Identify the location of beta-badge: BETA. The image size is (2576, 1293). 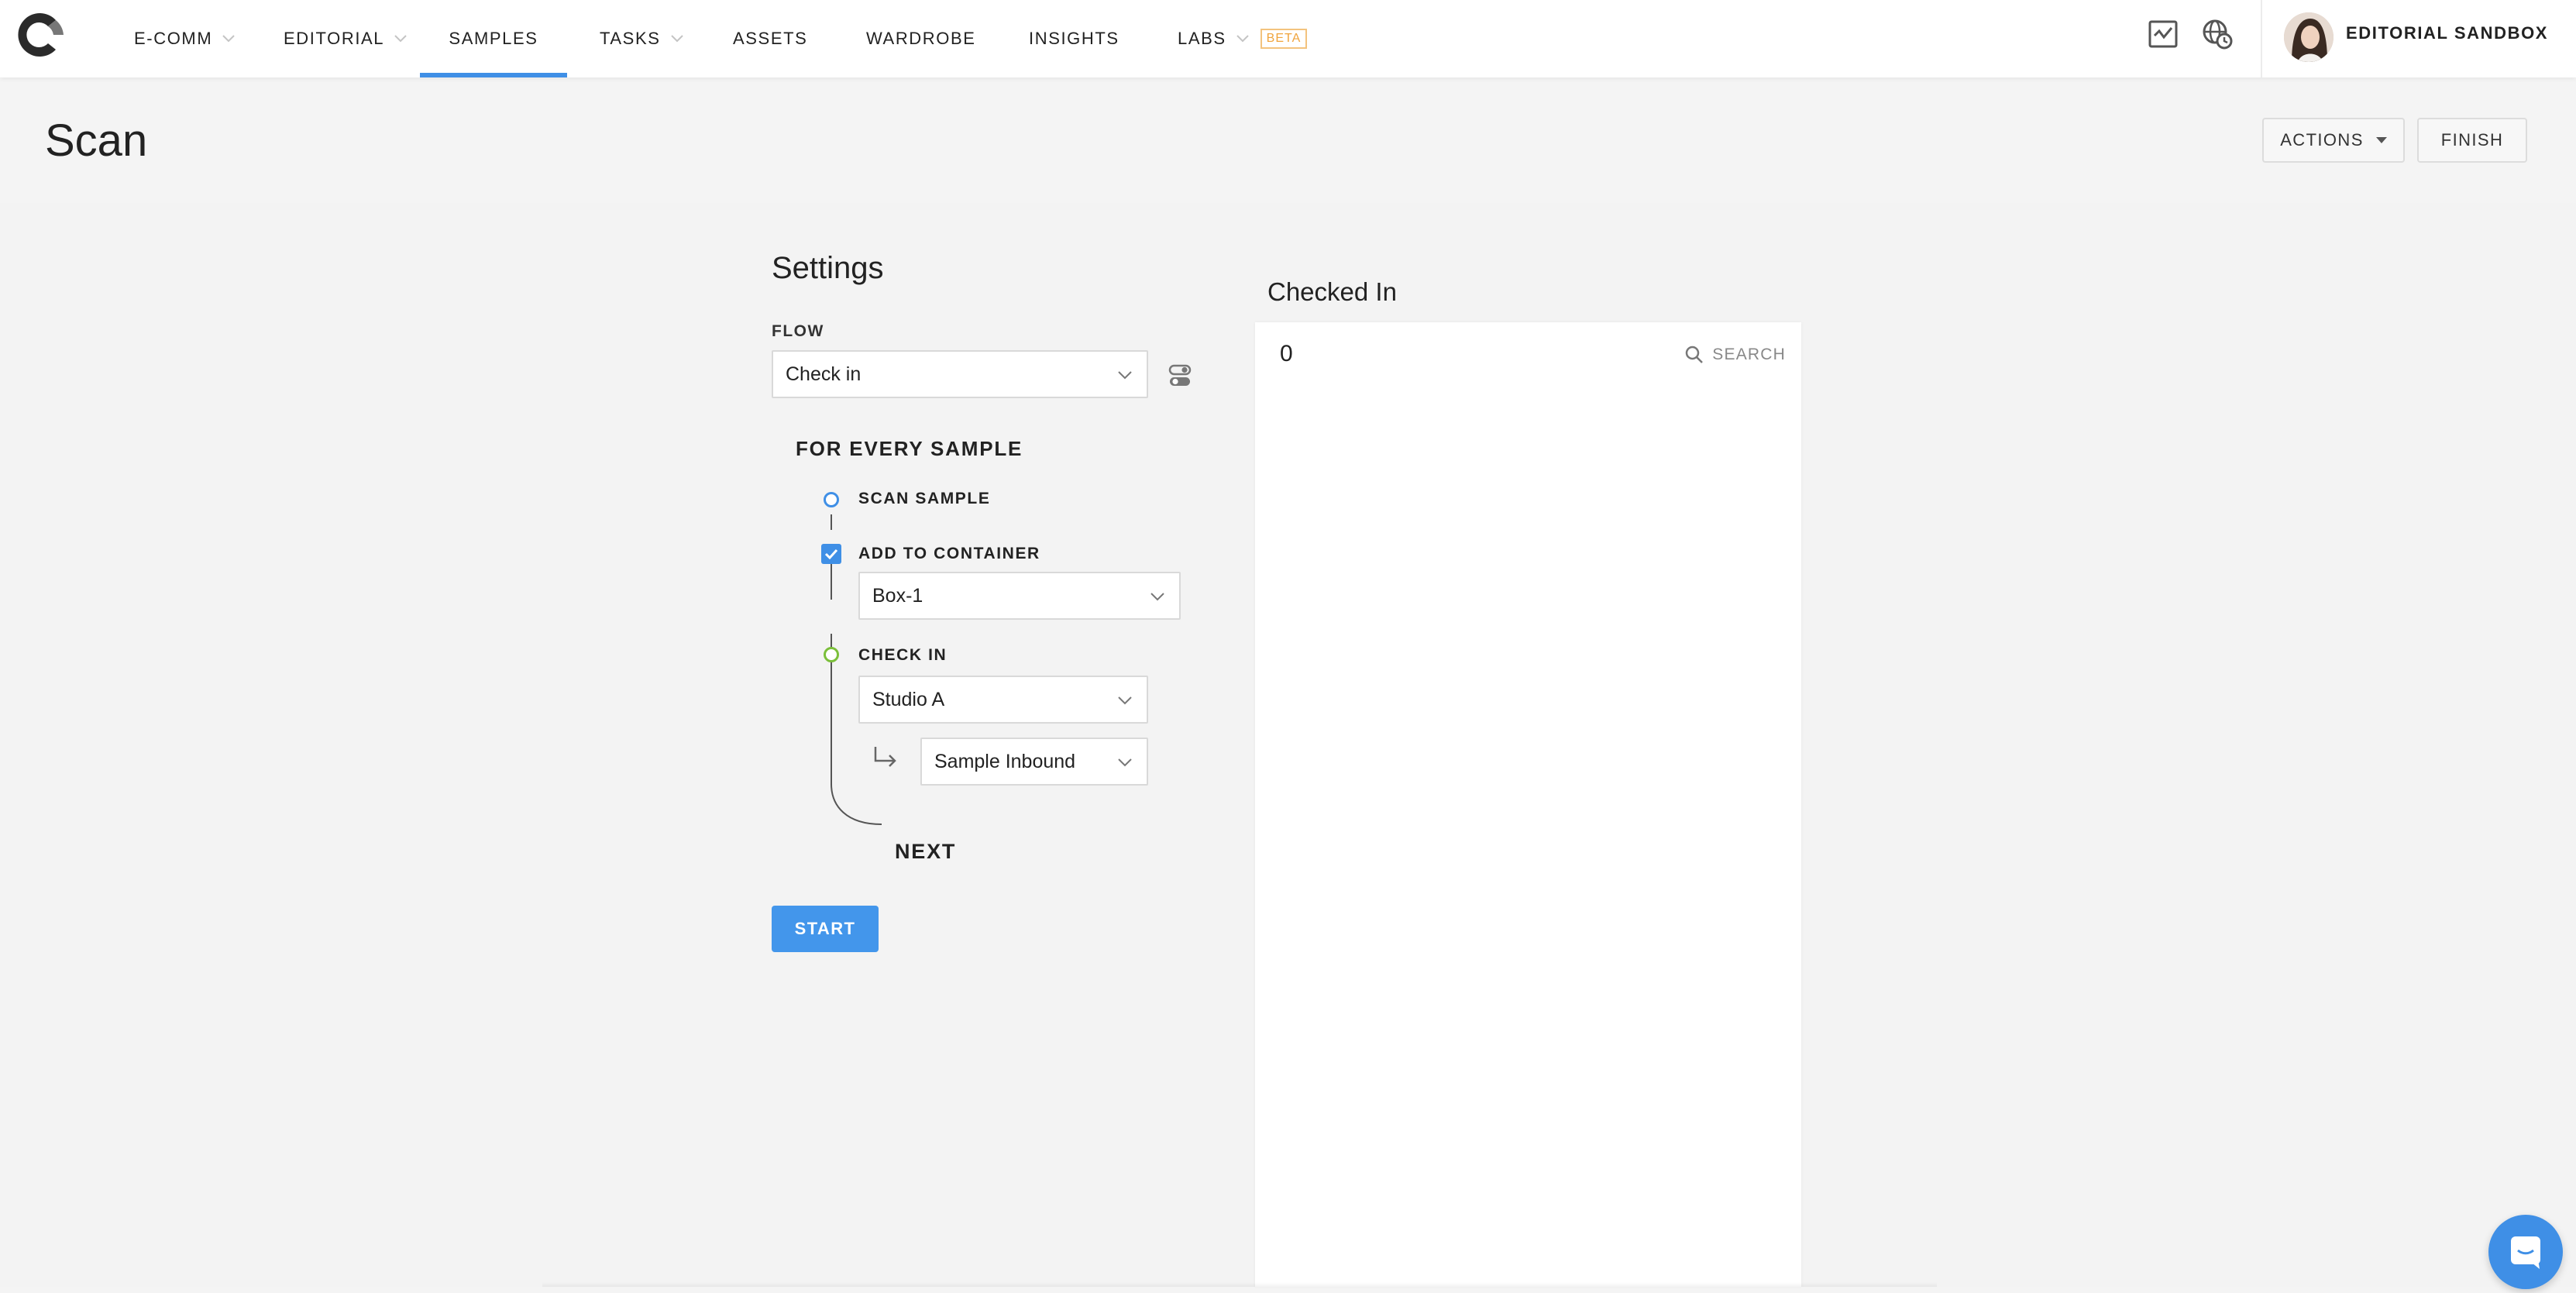
(1284, 39).